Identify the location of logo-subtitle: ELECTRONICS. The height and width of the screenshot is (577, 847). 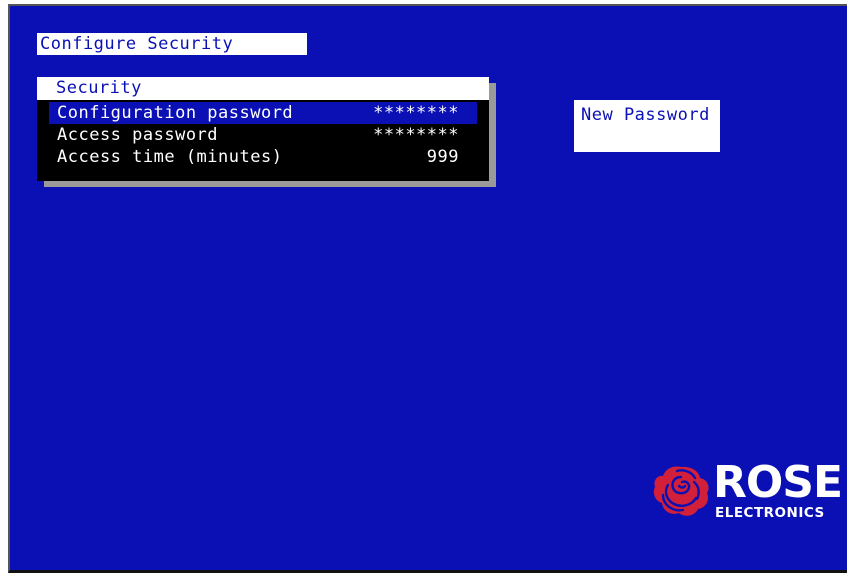
(770, 513).